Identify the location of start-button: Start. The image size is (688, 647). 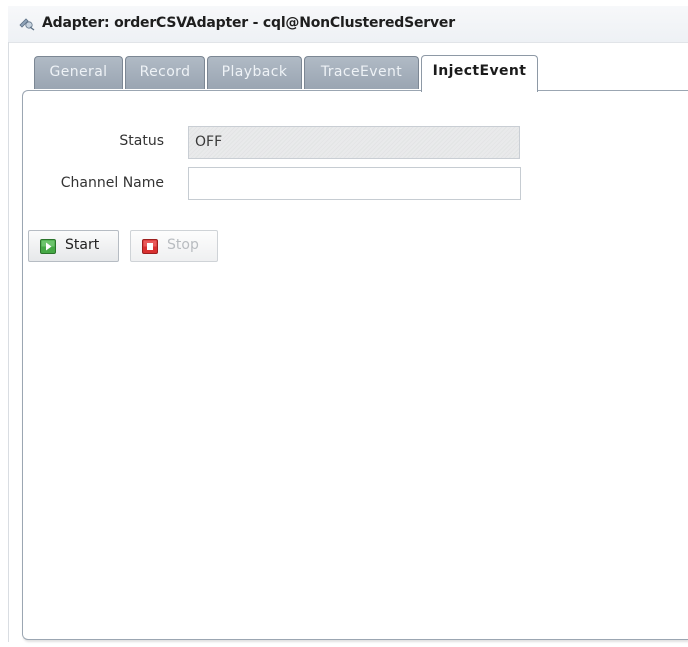
(73, 246).